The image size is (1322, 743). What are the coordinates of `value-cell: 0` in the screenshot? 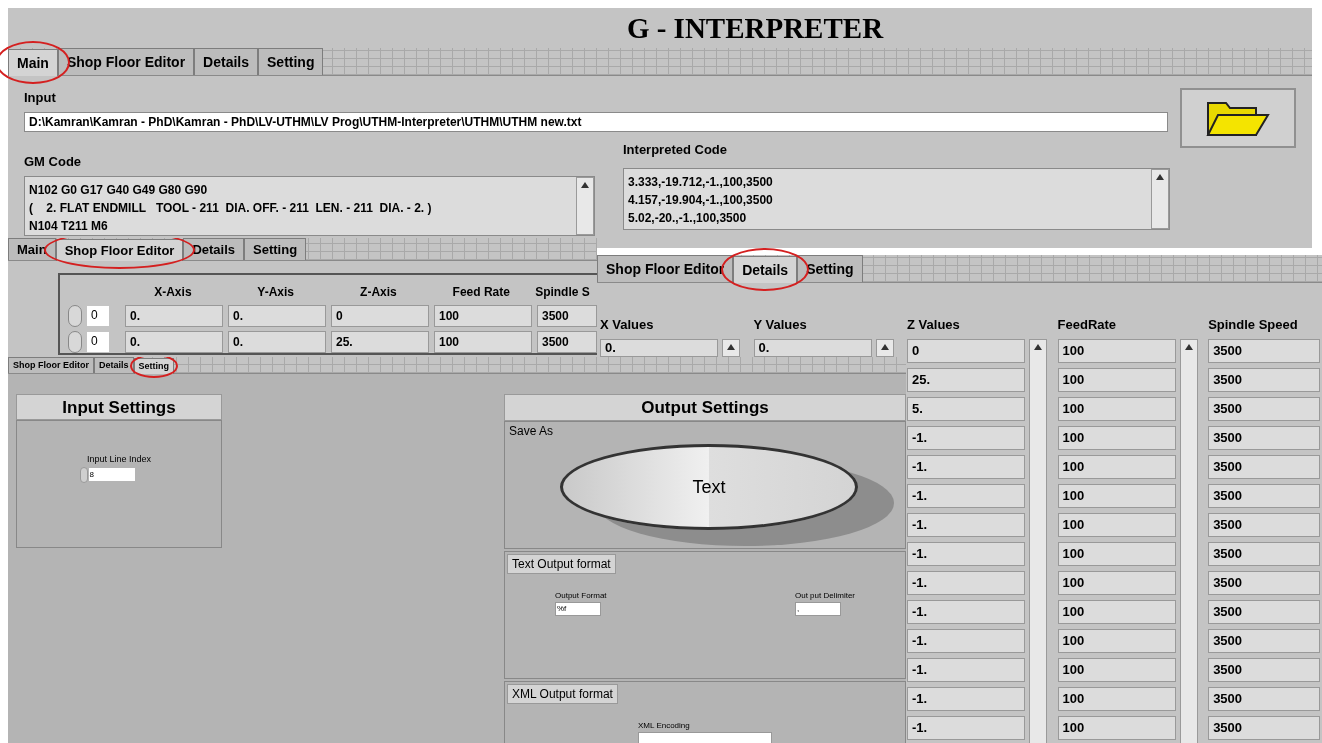 It's located at (966, 351).